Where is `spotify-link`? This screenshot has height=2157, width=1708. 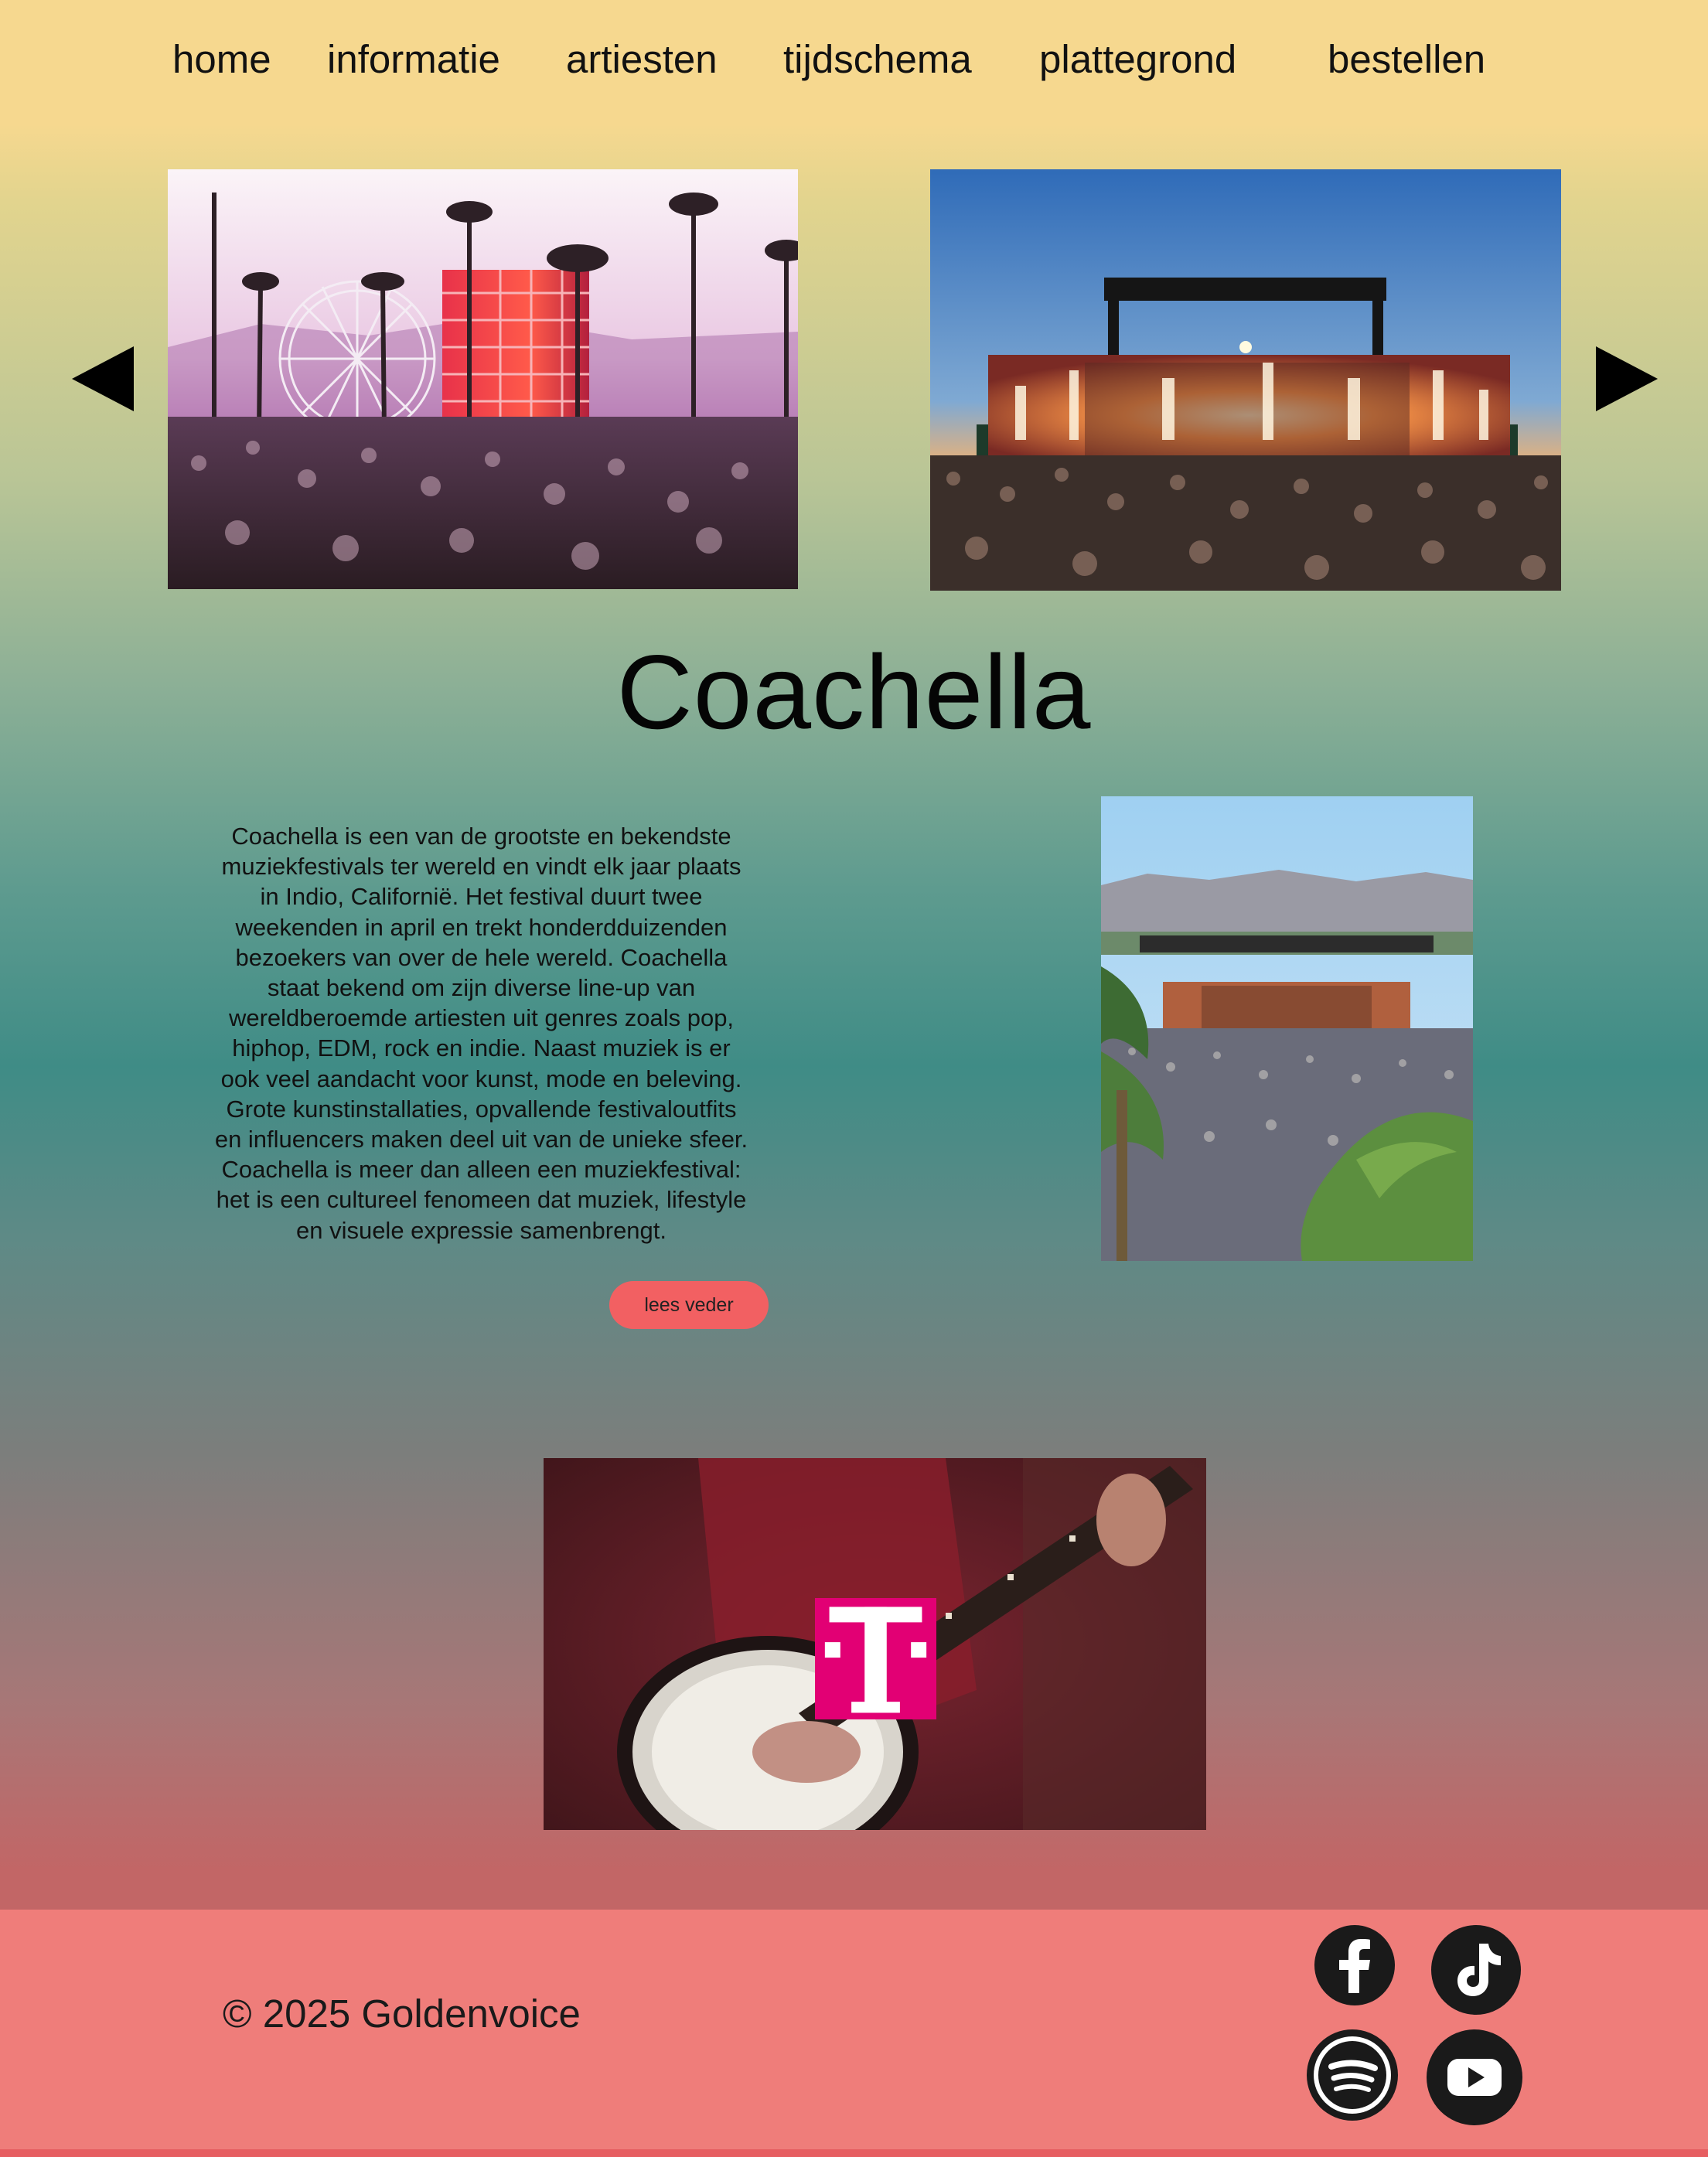 spotify-link is located at coordinates (1352, 2075).